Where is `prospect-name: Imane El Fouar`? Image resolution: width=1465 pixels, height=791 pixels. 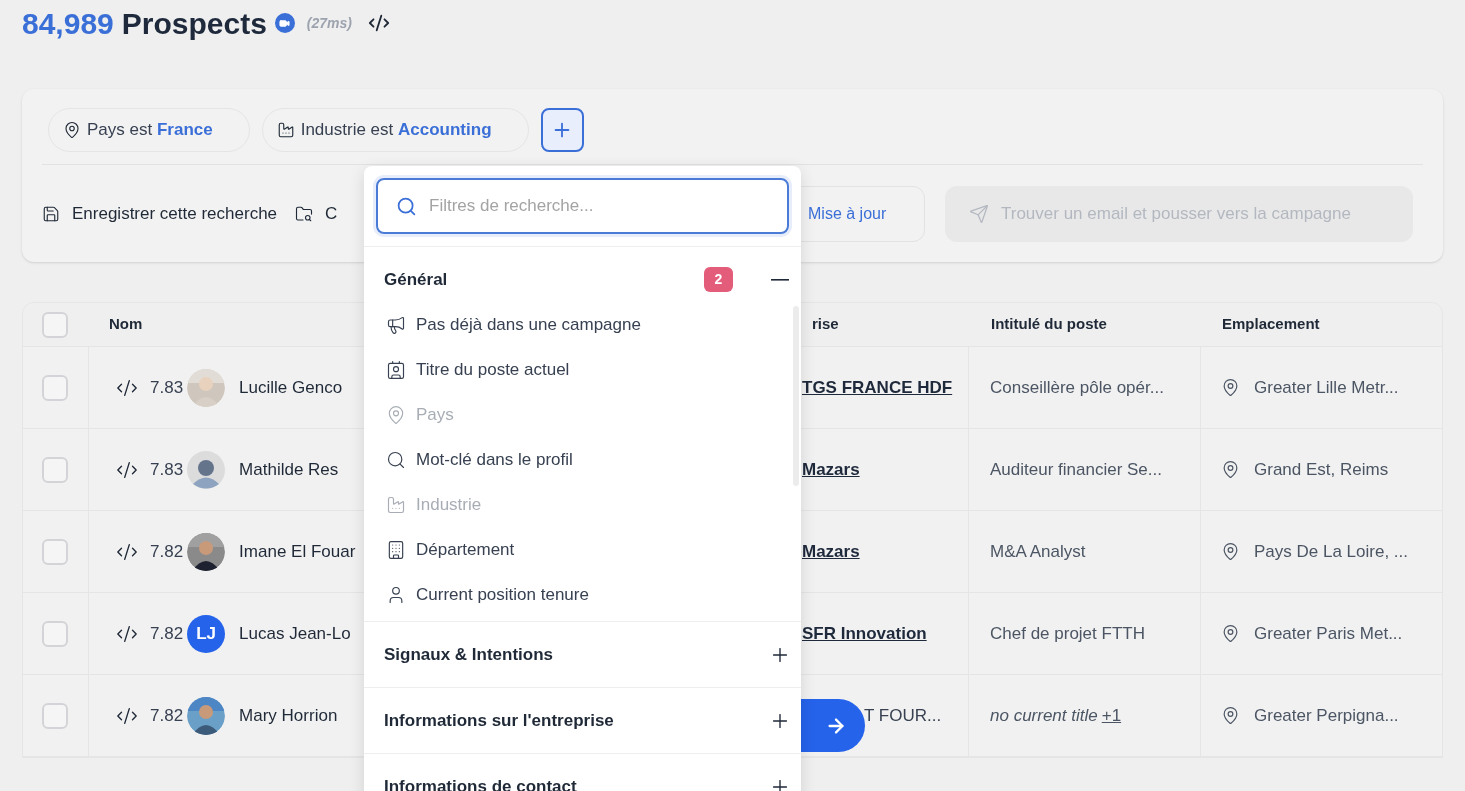
prospect-name: Imane El Fouar is located at coordinates (297, 551).